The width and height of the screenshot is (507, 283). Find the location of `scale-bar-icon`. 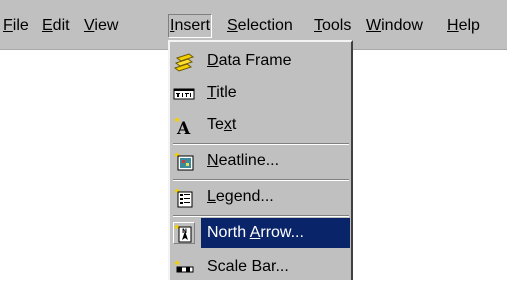

scale-bar-icon is located at coordinates (184, 267).